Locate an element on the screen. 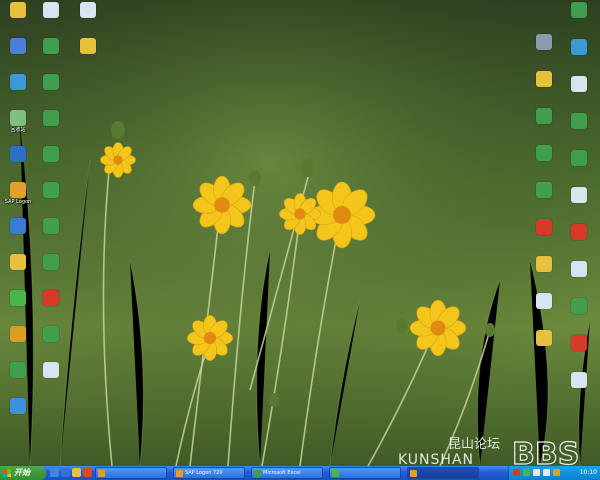 The image size is (600, 480). antivirus-icon is located at coordinates (526, 472).